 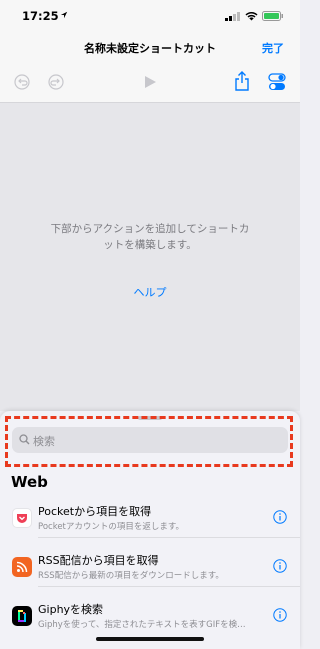 What do you see at coordinates (22, 82) in the screenshot?
I see `undo-icon` at bounding box center [22, 82].